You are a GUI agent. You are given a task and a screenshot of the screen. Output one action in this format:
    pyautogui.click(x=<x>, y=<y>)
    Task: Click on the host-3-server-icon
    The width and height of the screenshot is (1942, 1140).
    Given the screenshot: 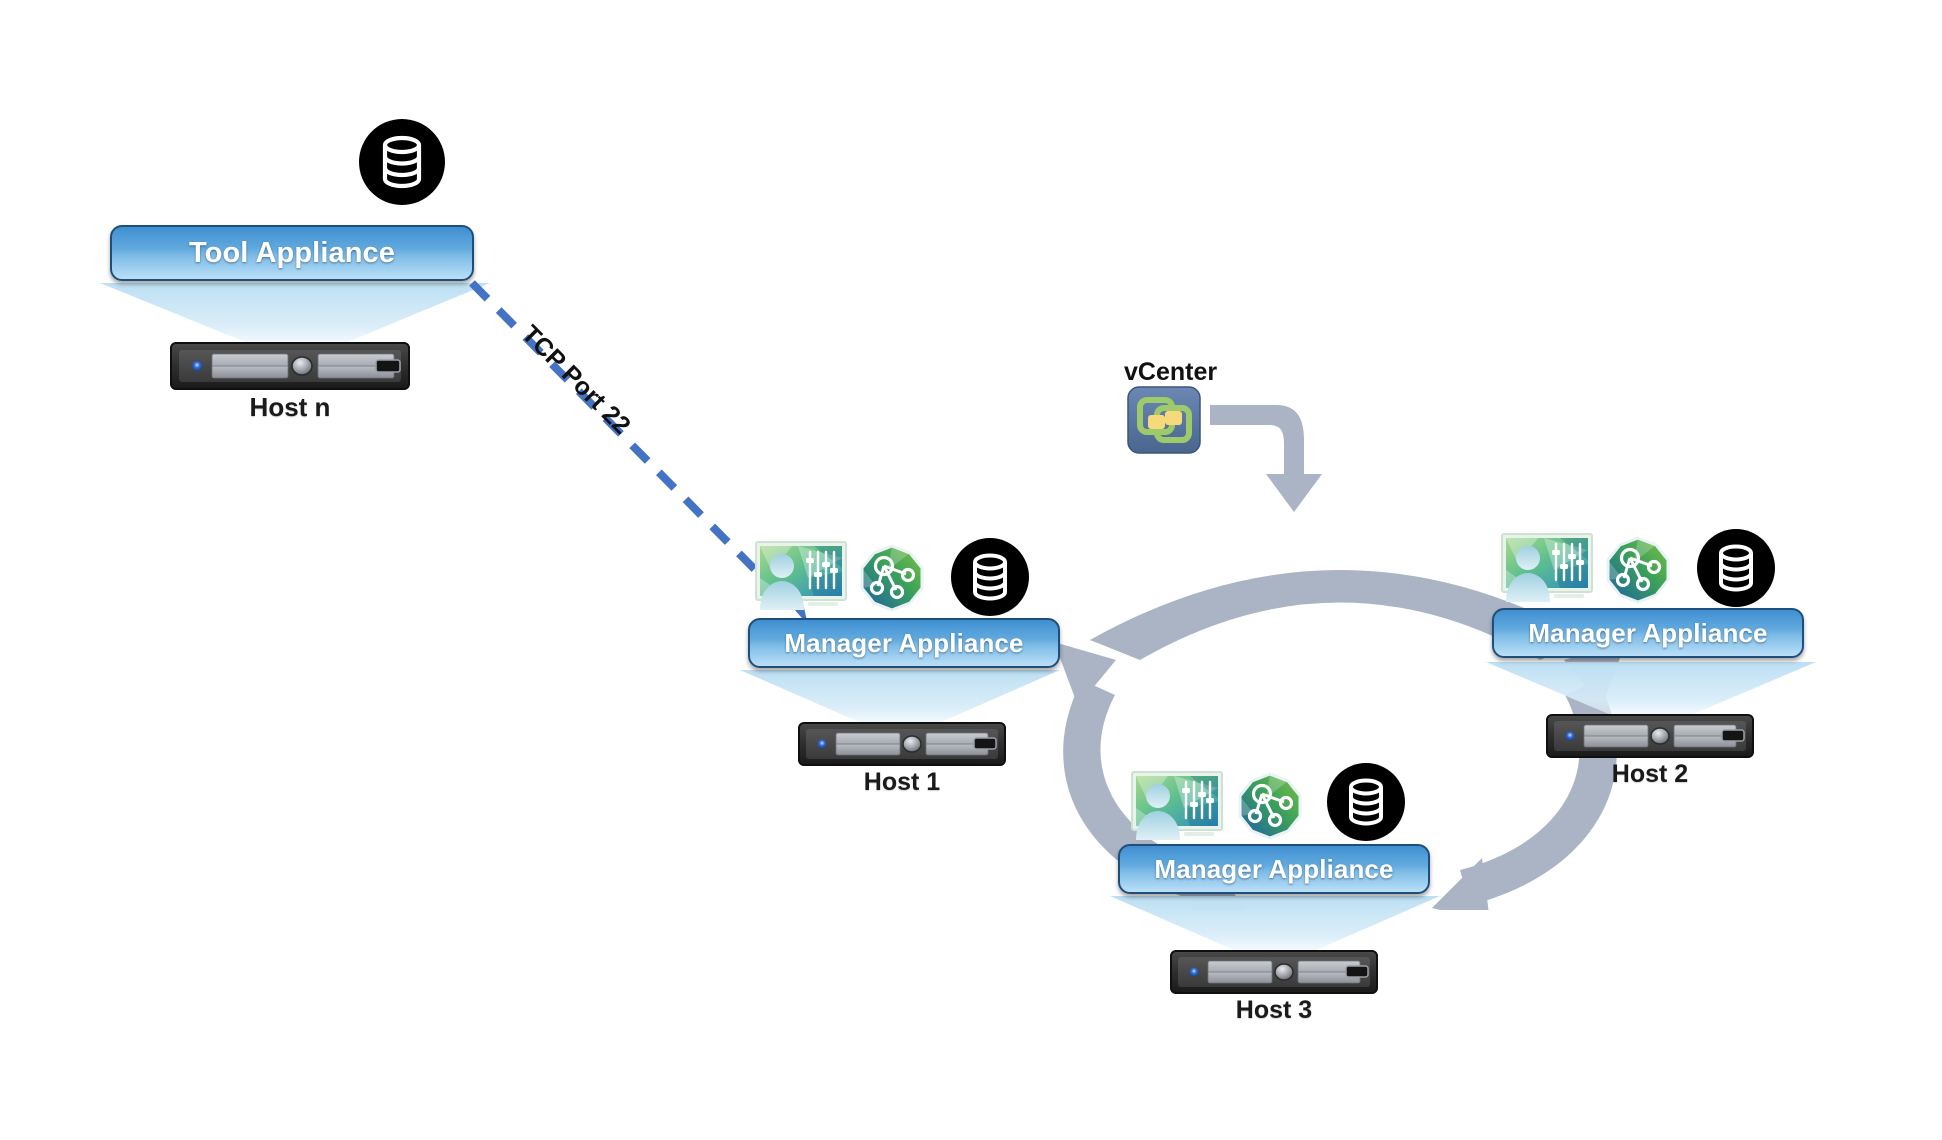 What is the action you would take?
    pyautogui.click(x=1274, y=972)
    